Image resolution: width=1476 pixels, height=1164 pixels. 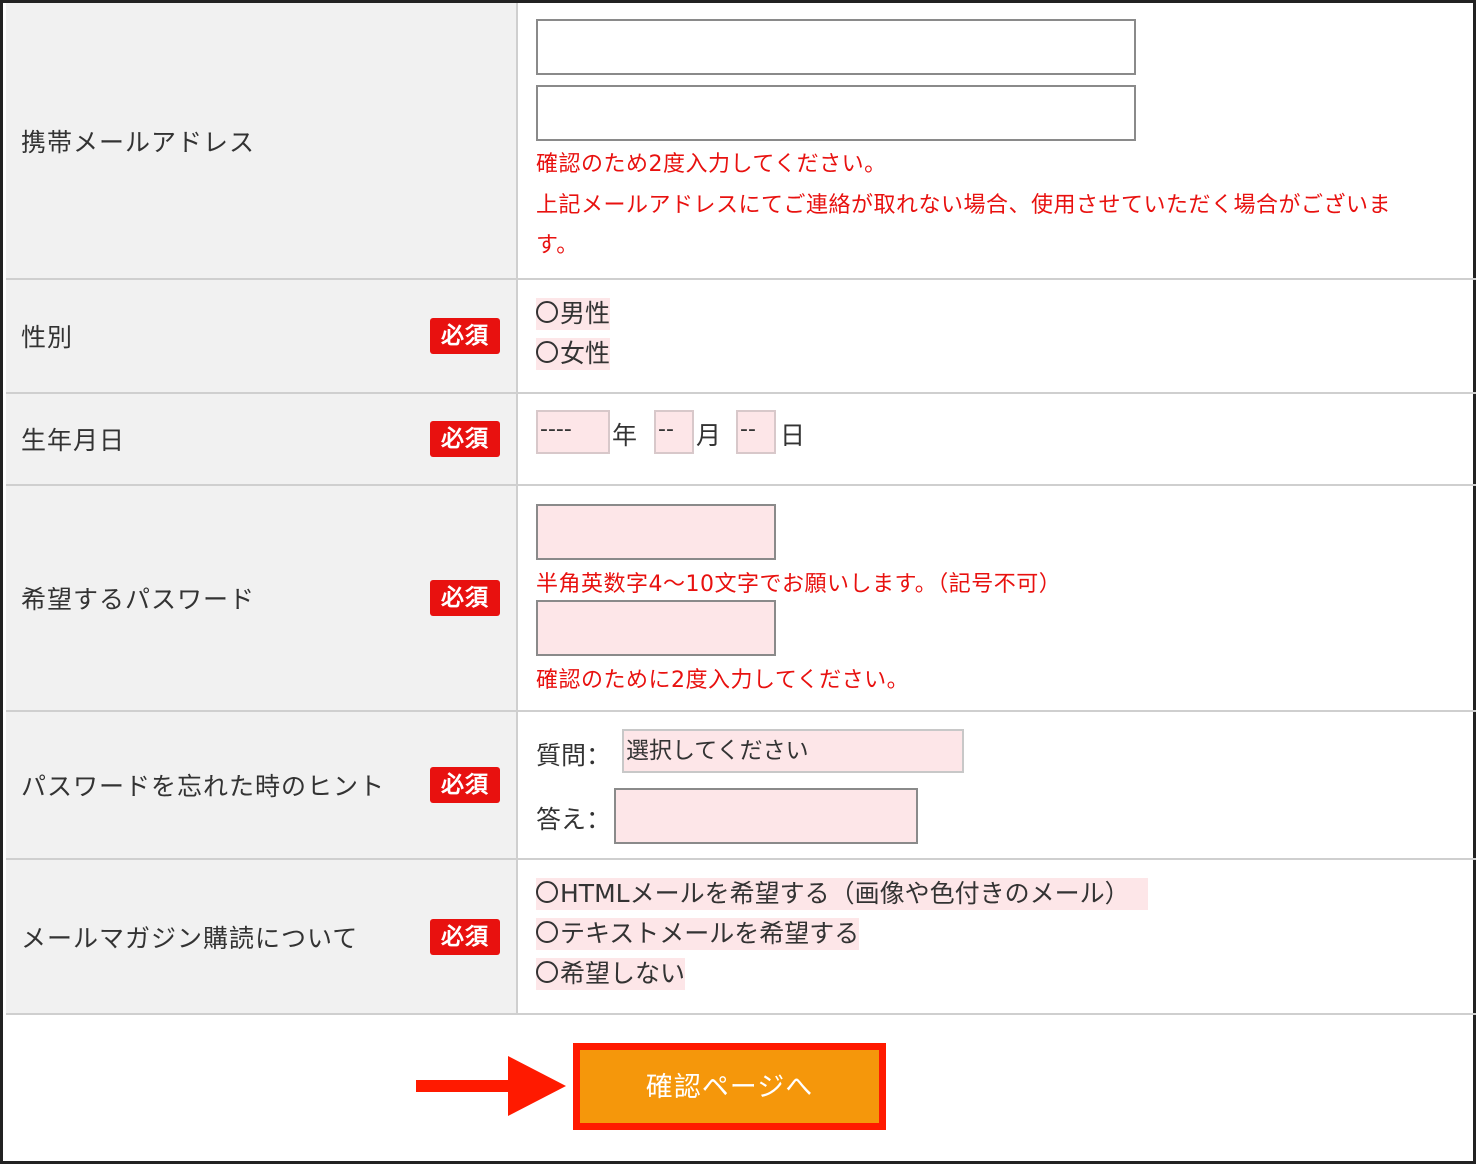 What do you see at coordinates (73, 440) in the screenshot?
I see `birthdate-label: 生年月日` at bounding box center [73, 440].